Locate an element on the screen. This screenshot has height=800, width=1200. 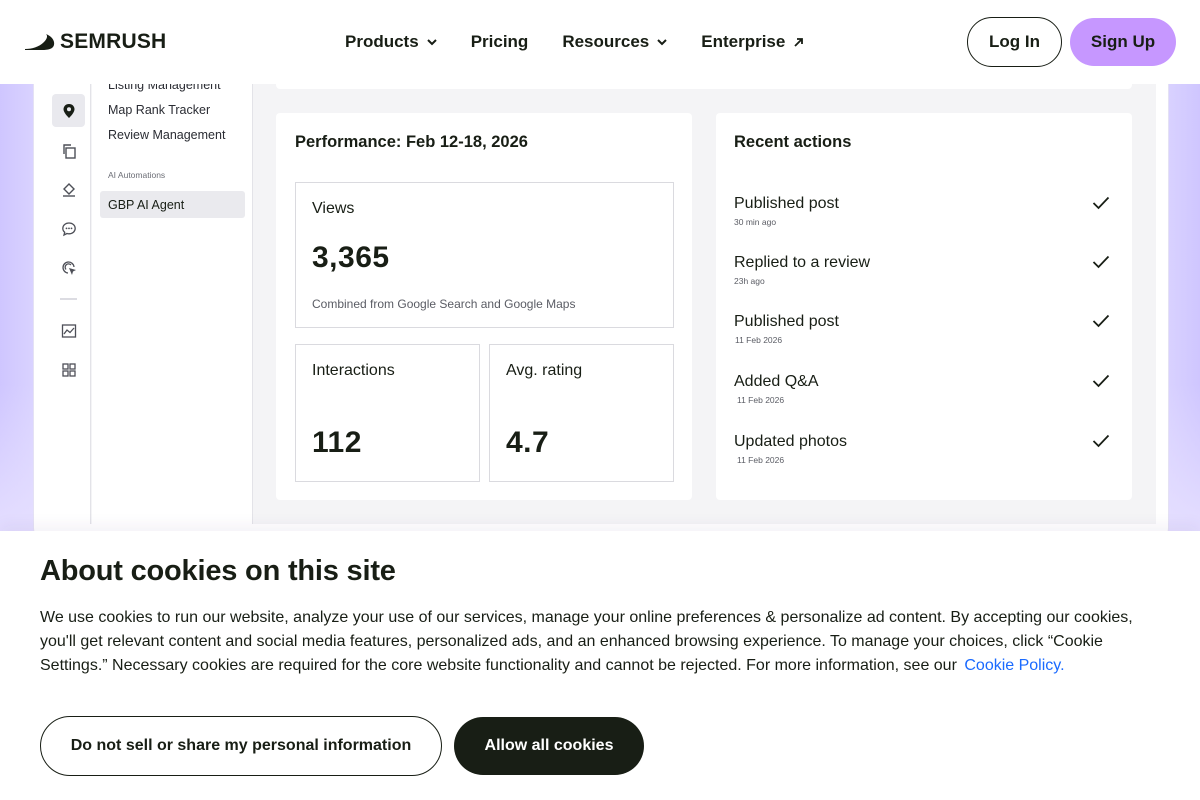
recent-actions-title: Recent actions is located at coordinates (793, 142).